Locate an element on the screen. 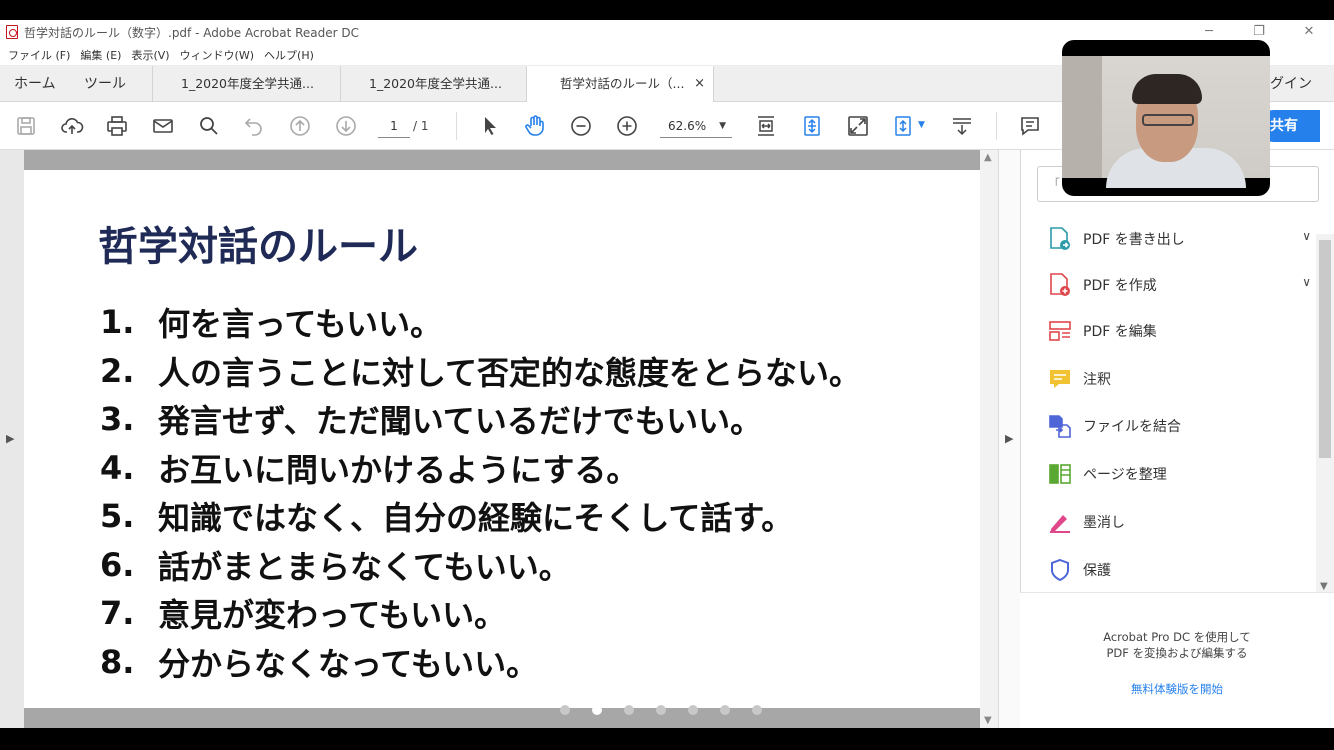 The height and width of the screenshot is (750, 1334). redact-icon is located at coordinates (1060, 522).